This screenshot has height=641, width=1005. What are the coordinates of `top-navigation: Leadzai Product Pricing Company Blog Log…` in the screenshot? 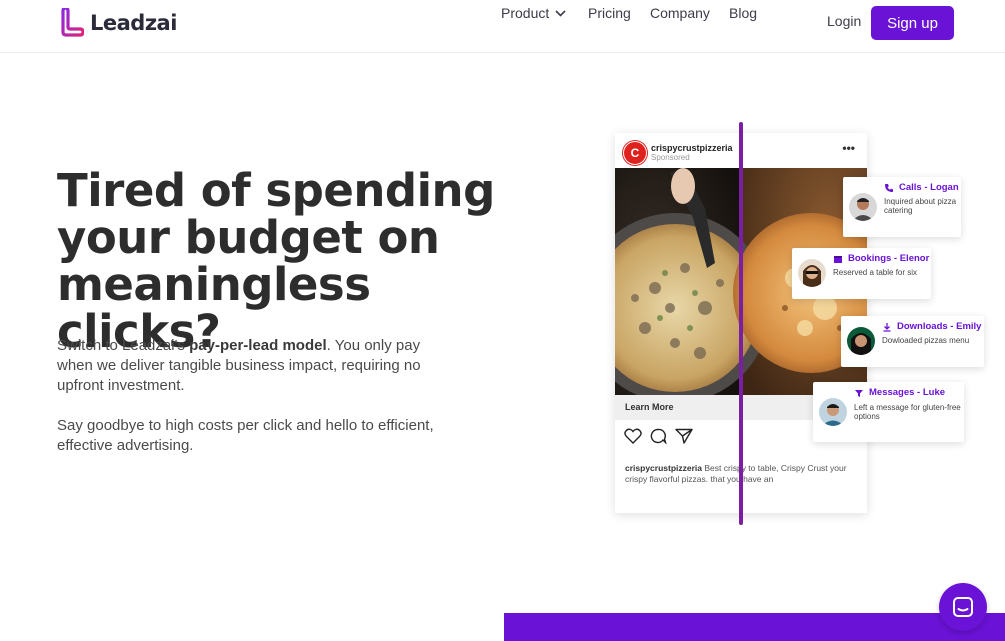 It's located at (502, 26).